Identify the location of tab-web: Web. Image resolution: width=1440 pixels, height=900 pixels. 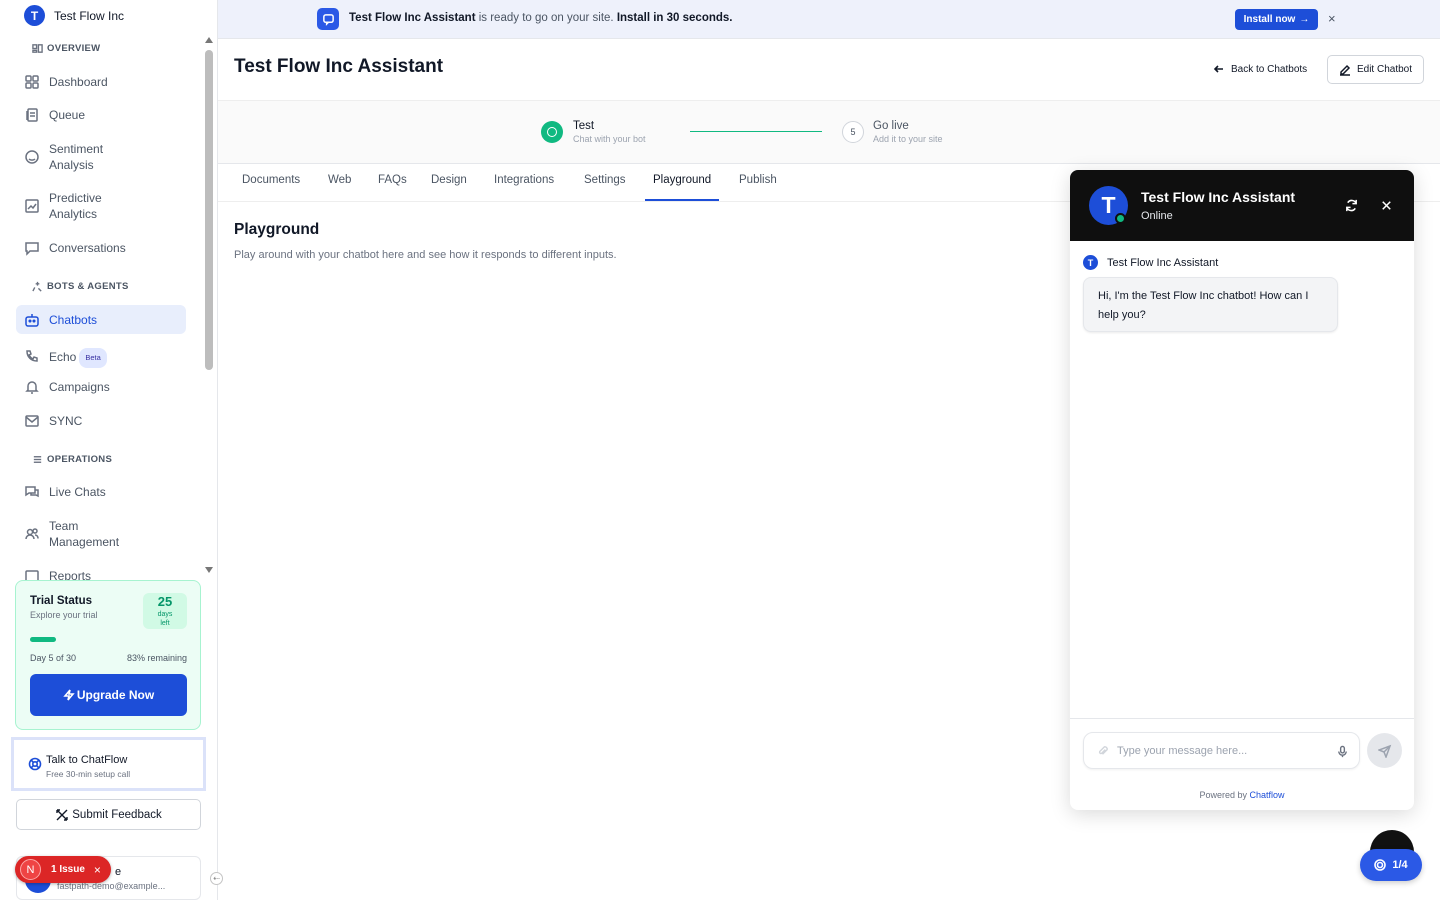
(339, 182).